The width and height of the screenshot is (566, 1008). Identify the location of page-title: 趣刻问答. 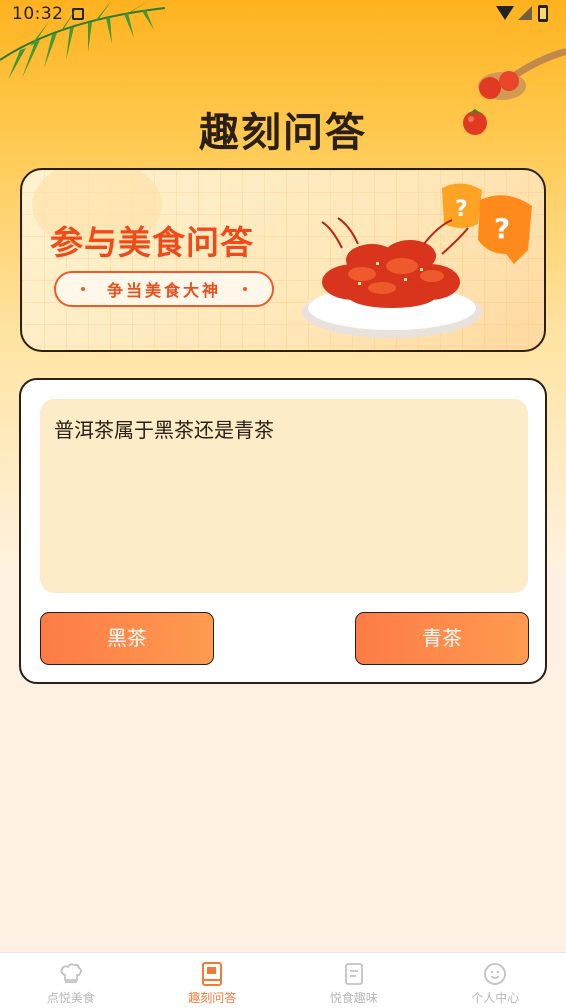
(283, 133).